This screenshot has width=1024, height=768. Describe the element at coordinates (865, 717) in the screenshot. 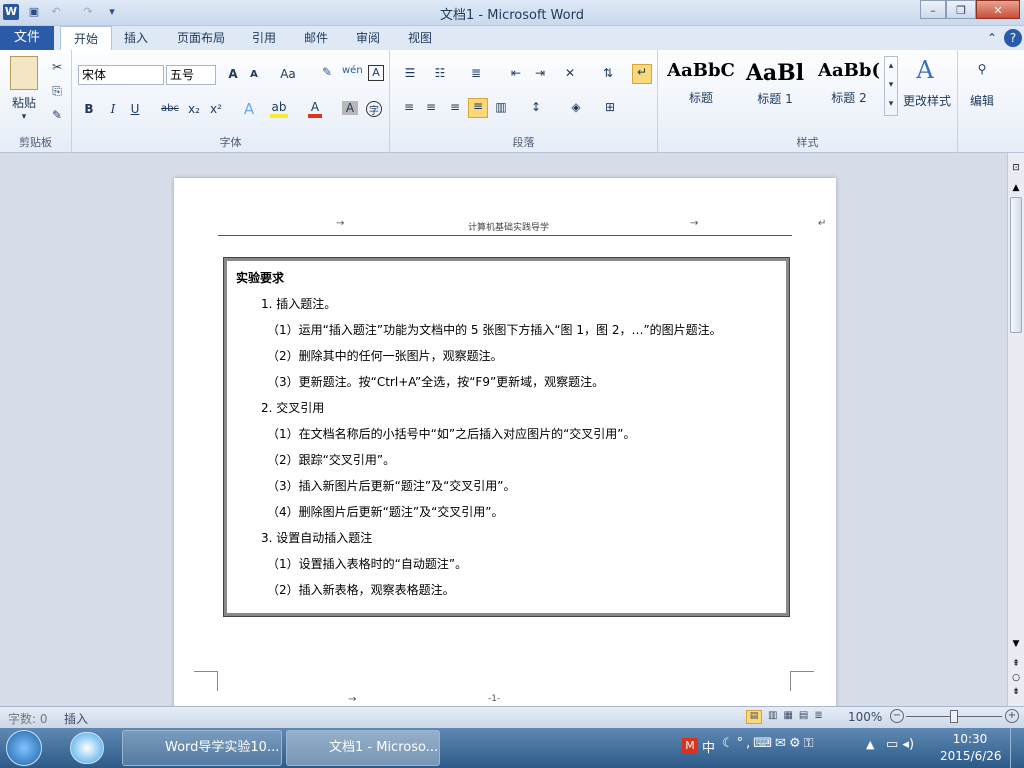

I see `zoom-level: 100%` at that location.